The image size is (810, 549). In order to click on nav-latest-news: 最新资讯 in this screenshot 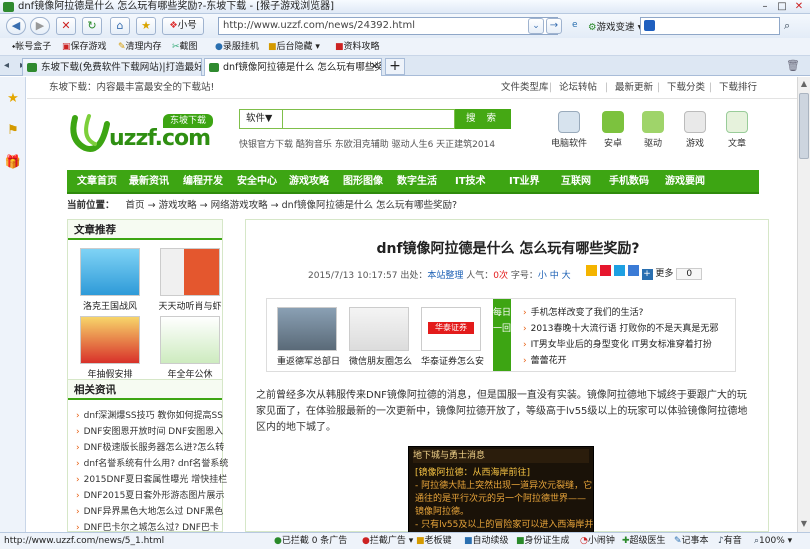, I will do `click(149, 182)`.